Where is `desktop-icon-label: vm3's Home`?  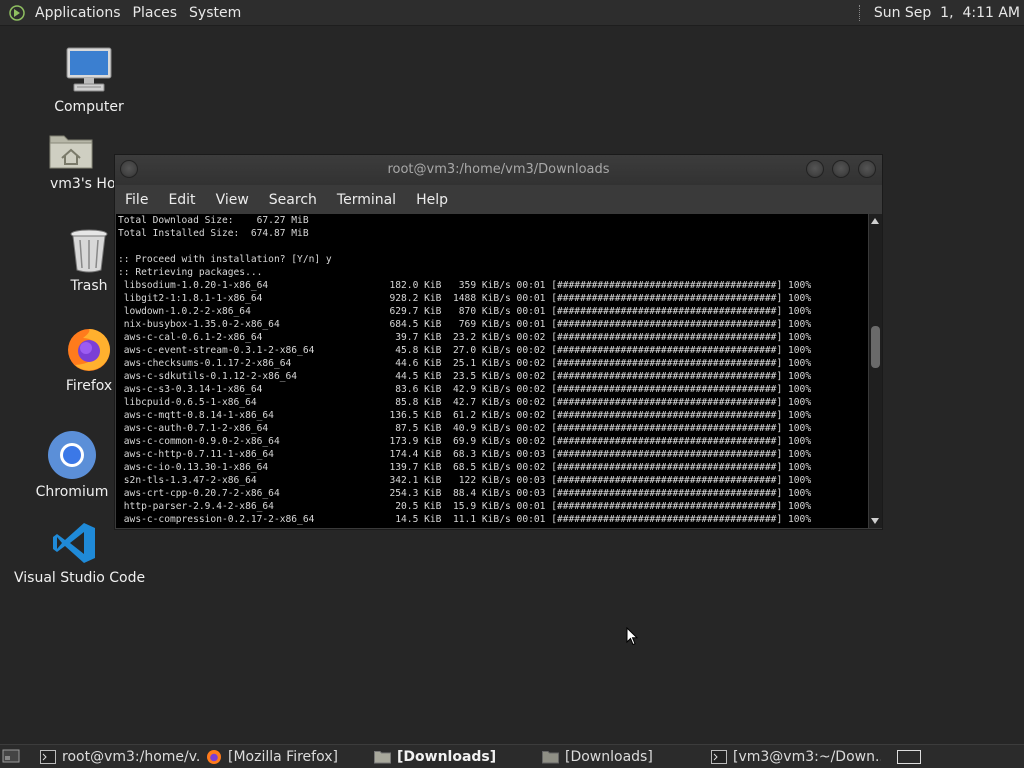
desktop-icon-label: vm3's Home is located at coordinates (83, 184).